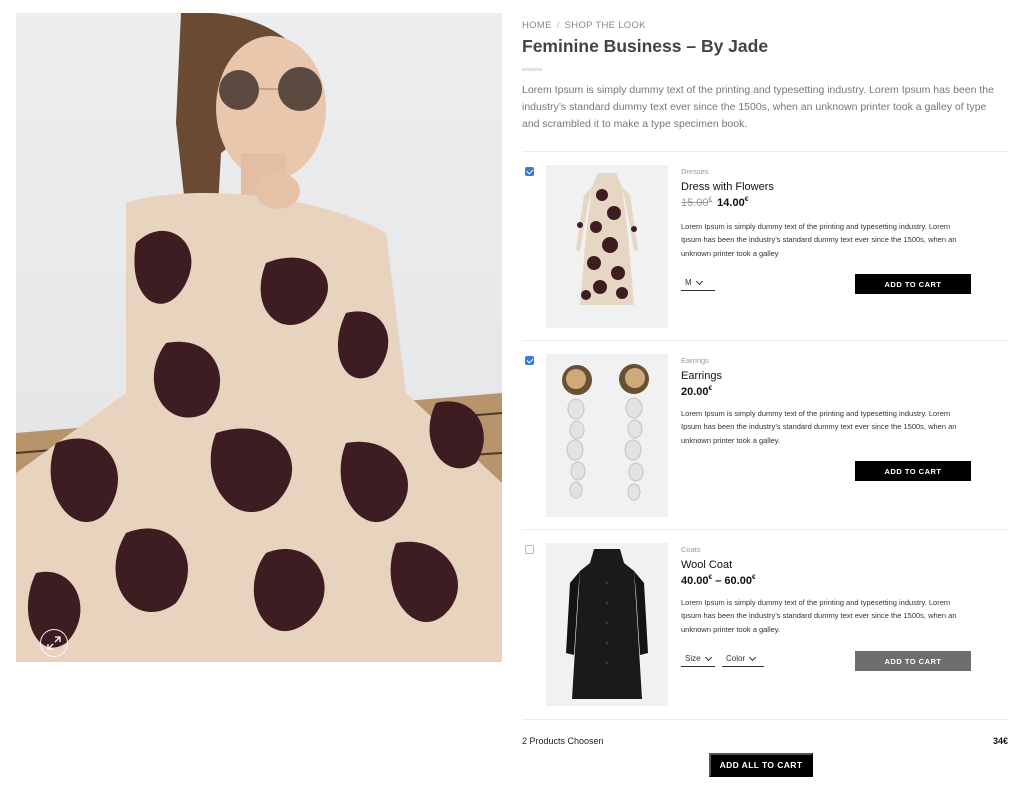 Image resolution: width=1024 pixels, height=791 pixels. Describe the element at coordinates (727, 187) in the screenshot. I see `product-name: Dress with Flowers` at that location.